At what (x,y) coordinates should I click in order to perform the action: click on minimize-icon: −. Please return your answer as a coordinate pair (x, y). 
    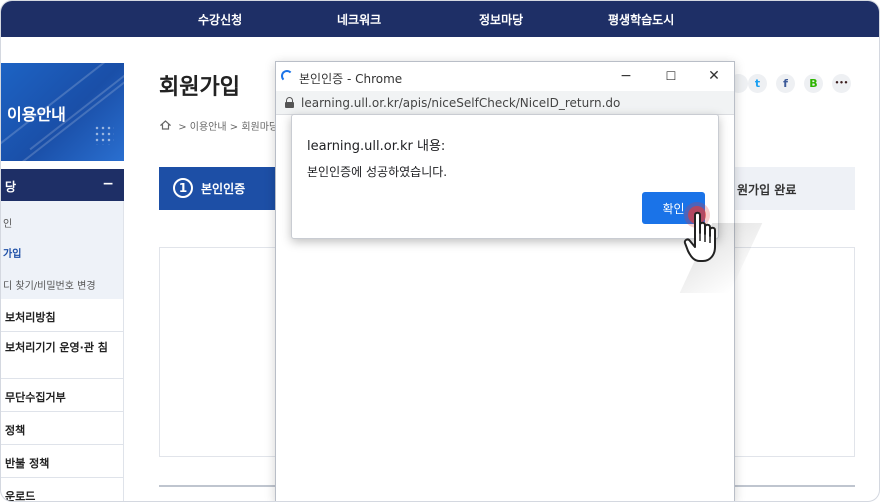
    Looking at the image, I should click on (626, 76).